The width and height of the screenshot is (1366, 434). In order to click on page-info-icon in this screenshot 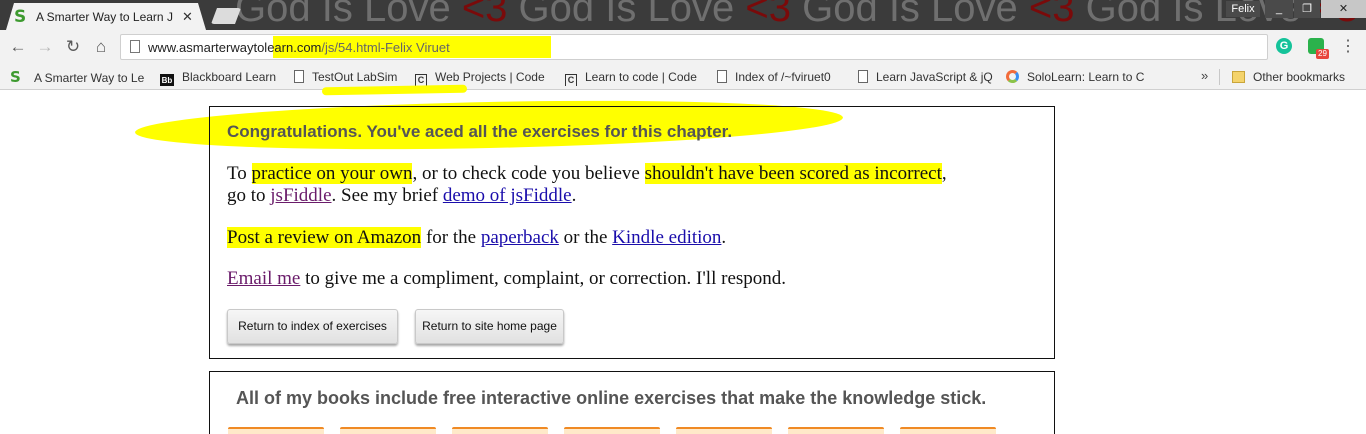, I will do `click(135, 46)`.